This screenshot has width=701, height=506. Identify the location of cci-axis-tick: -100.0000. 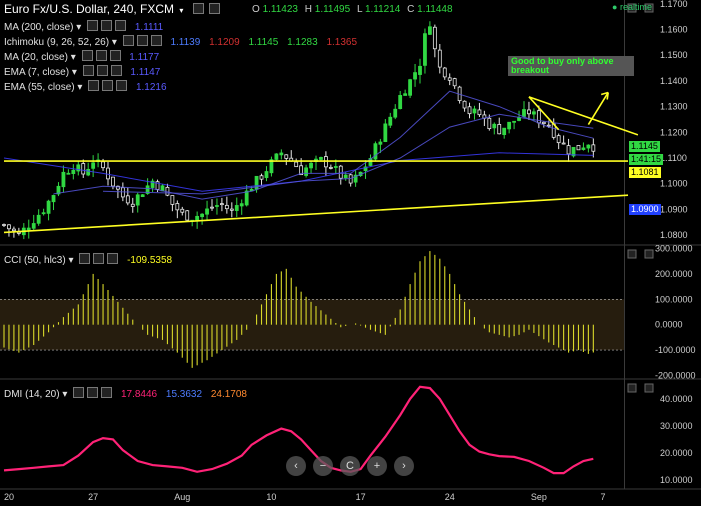
(675, 350).